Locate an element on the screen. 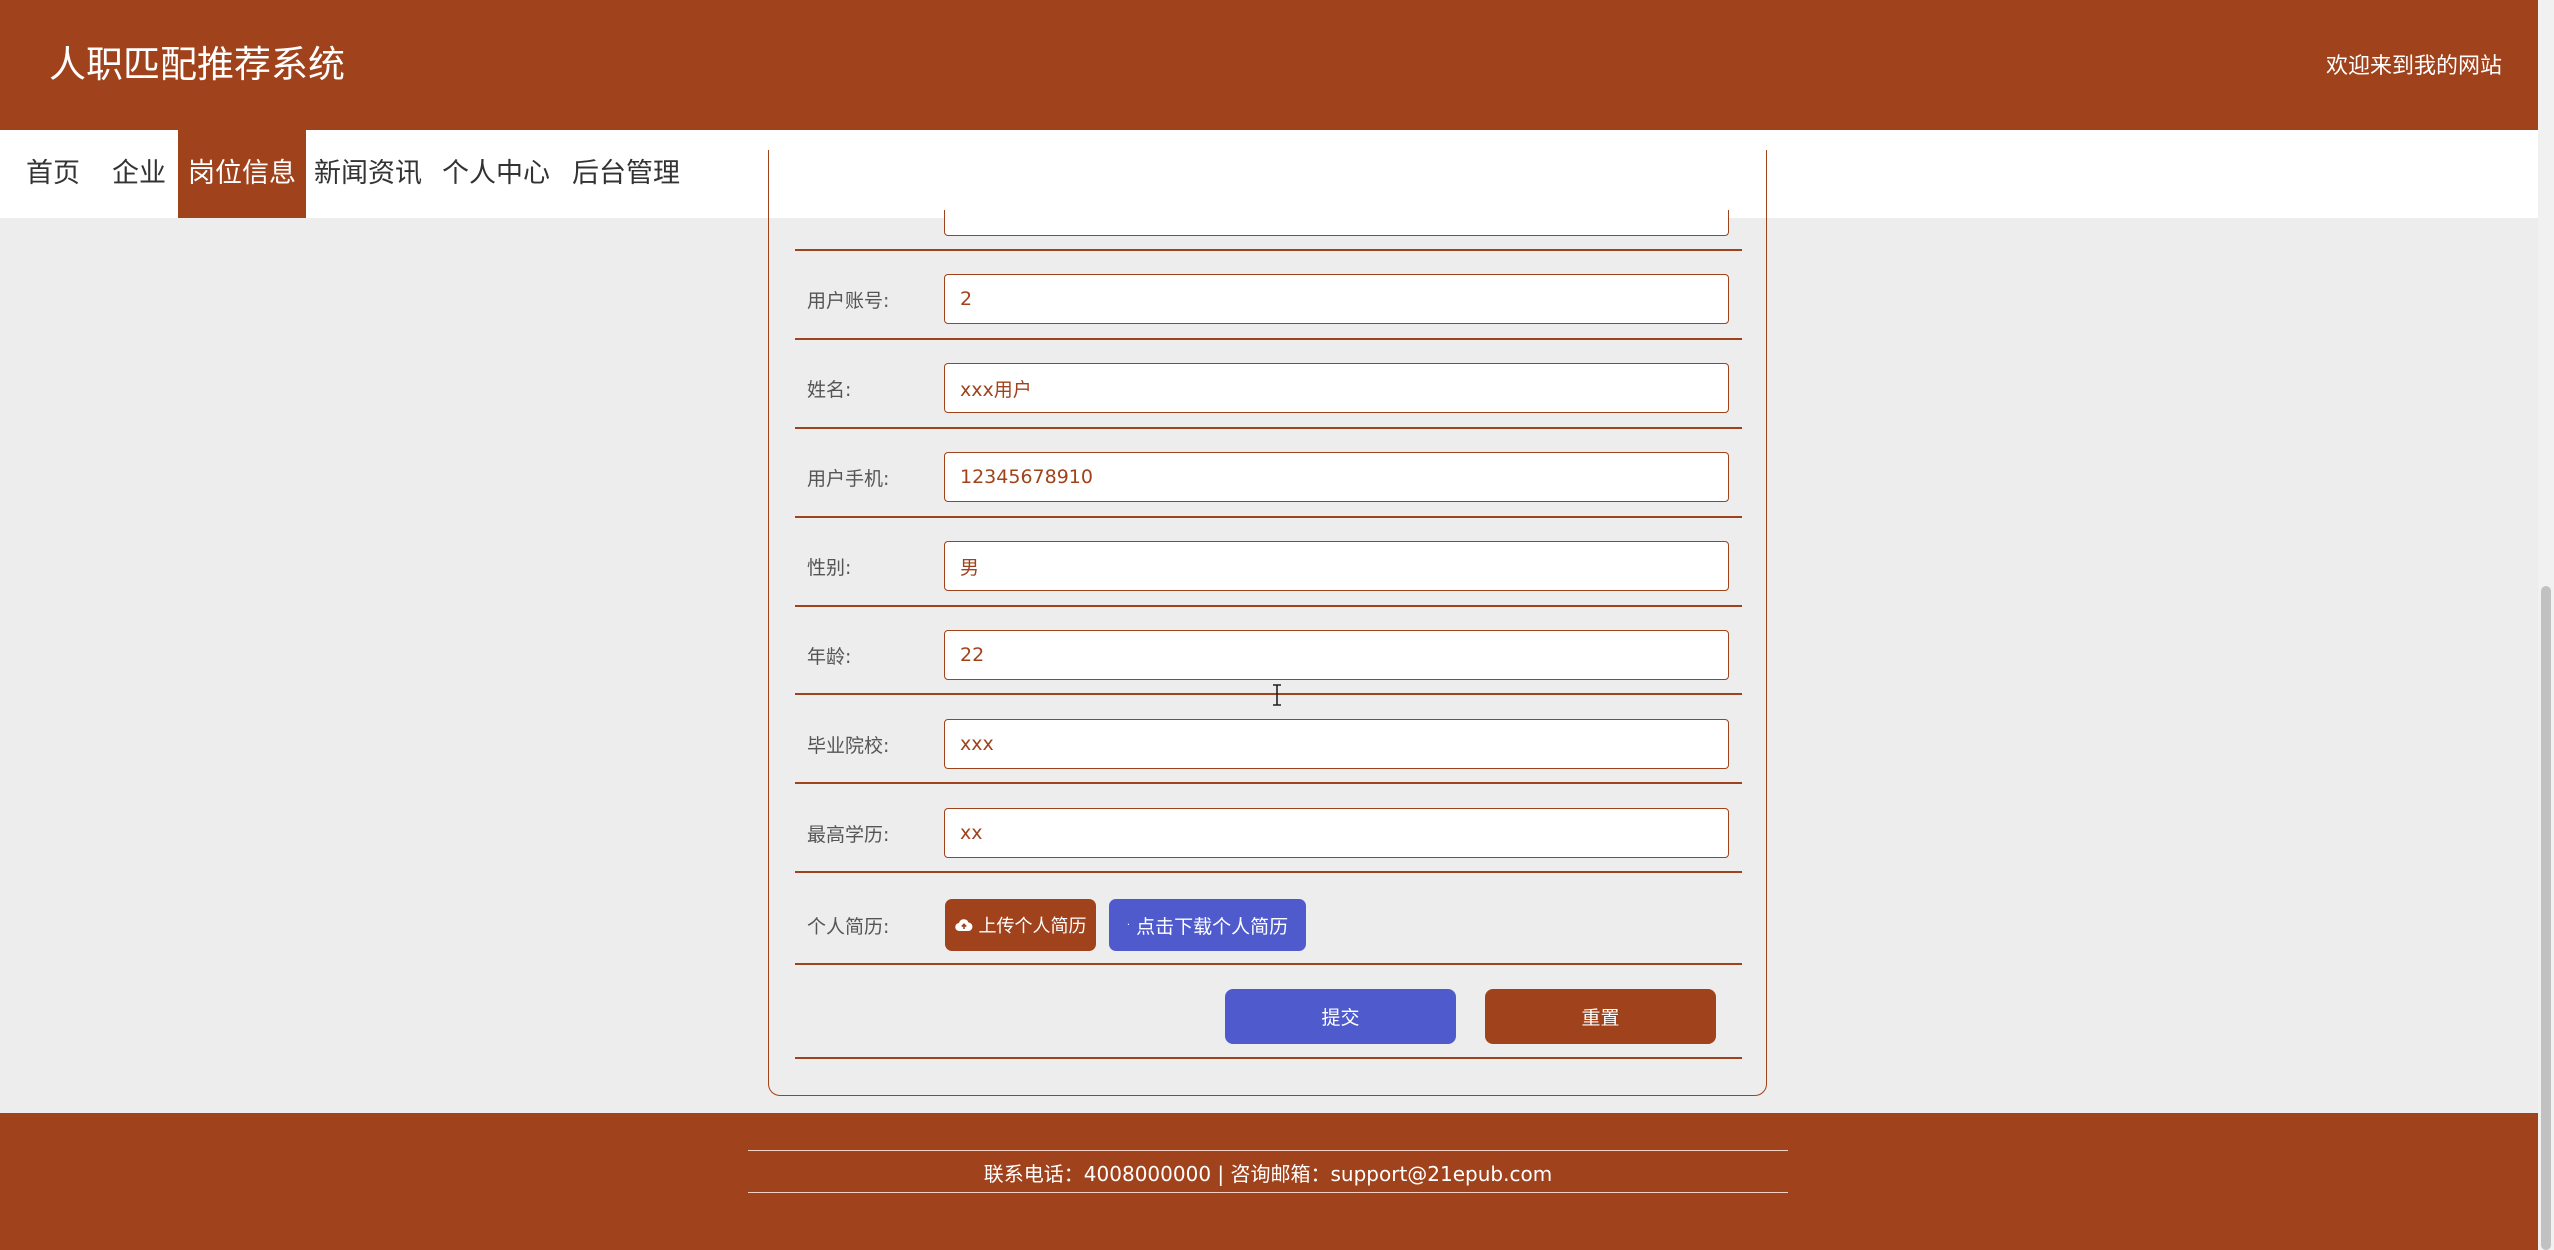 The image size is (2554, 1250). phone-input is located at coordinates (1336, 477).